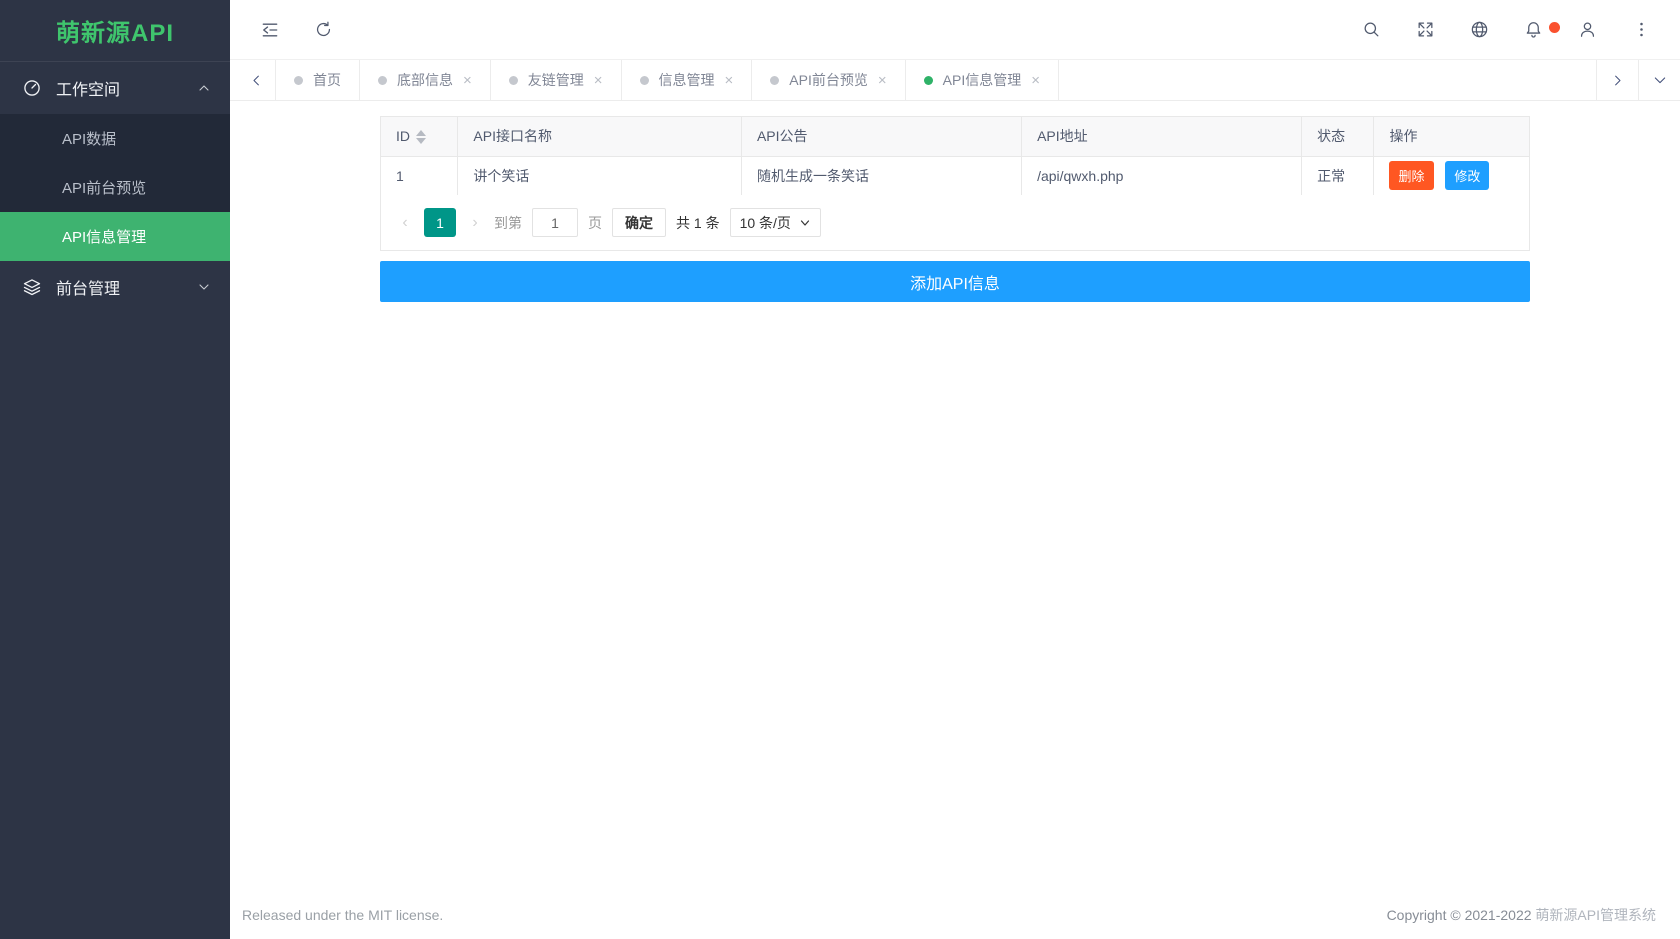 Image resolution: width=1680 pixels, height=939 pixels. What do you see at coordinates (1338, 137) in the screenshot?
I see `column-header-status: 状态` at bounding box center [1338, 137].